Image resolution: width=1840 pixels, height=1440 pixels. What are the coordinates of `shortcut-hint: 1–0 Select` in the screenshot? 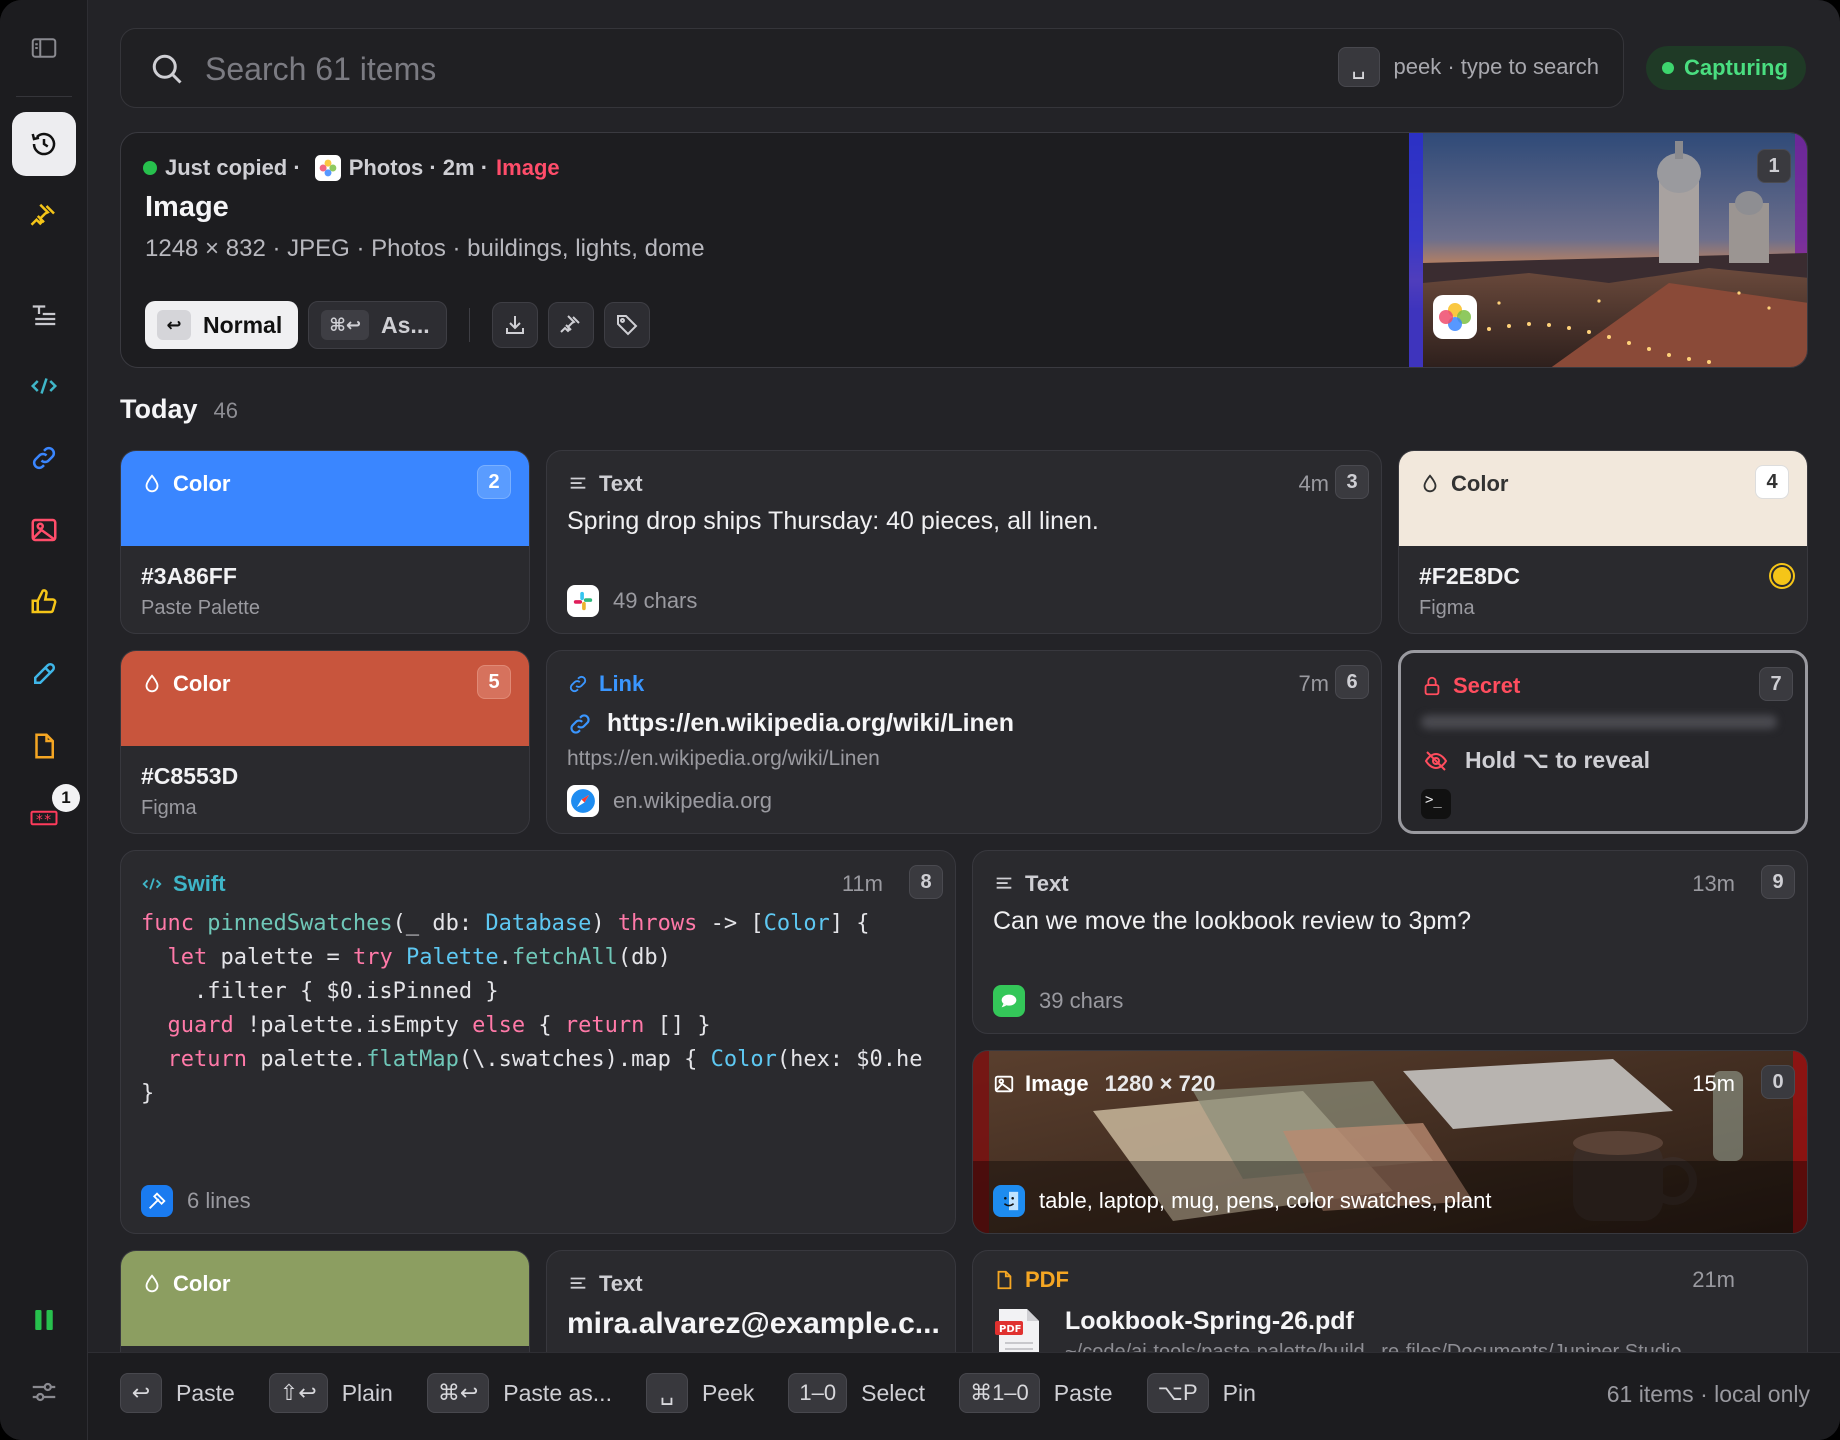 It's located at (856, 1393).